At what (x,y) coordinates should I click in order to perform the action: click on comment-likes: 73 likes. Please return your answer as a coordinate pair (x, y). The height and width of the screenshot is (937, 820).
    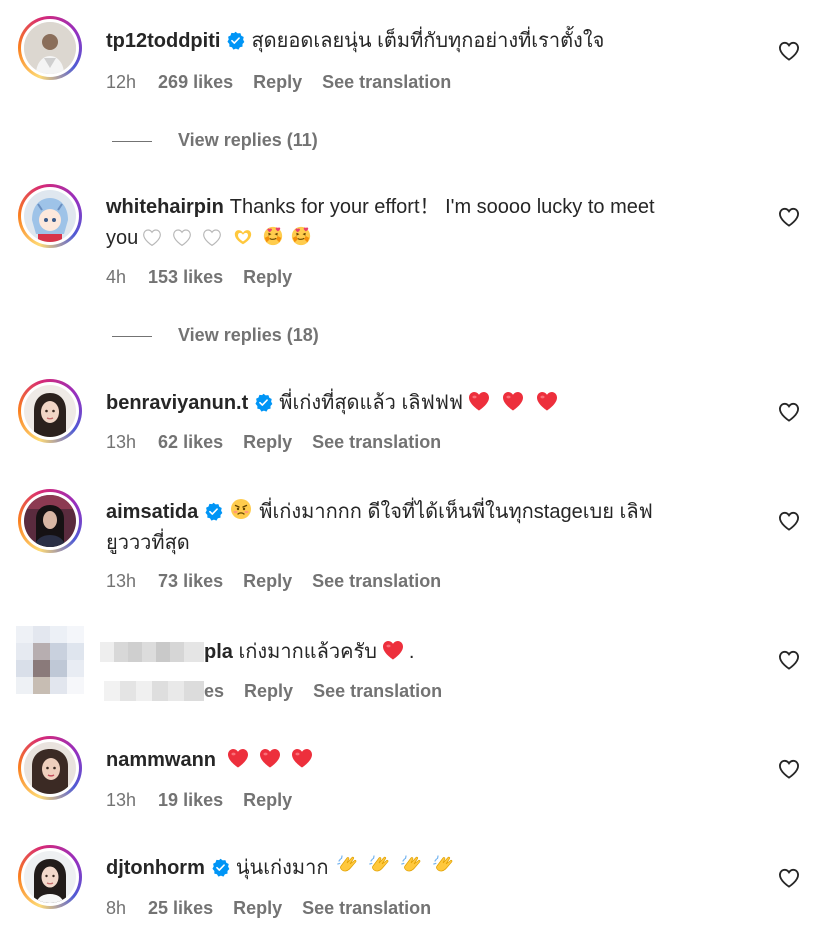
    Looking at the image, I should click on (190, 581).